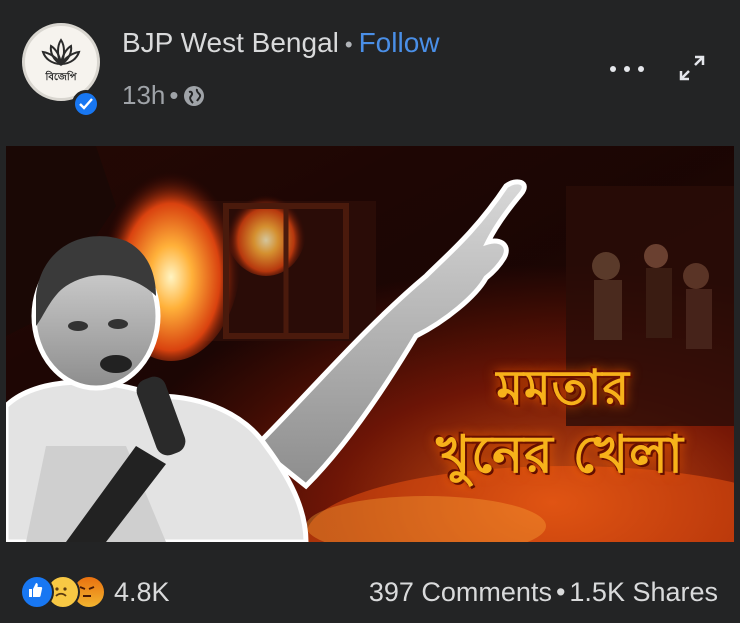  Describe the element at coordinates (37, 592) in the screenshot. I see `like-icon` at that location.